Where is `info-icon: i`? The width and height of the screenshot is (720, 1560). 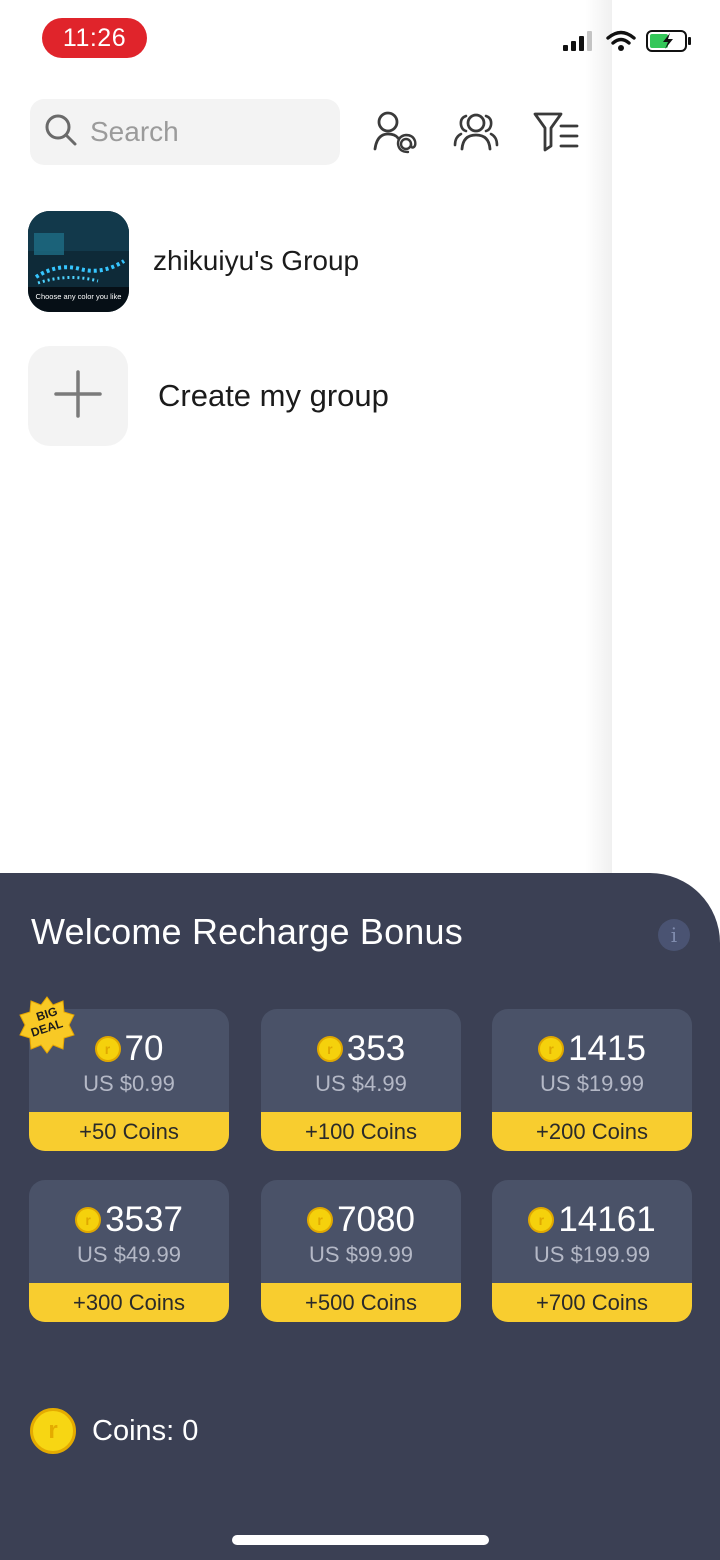 info-icon: i is located at coordinates (674, 935).